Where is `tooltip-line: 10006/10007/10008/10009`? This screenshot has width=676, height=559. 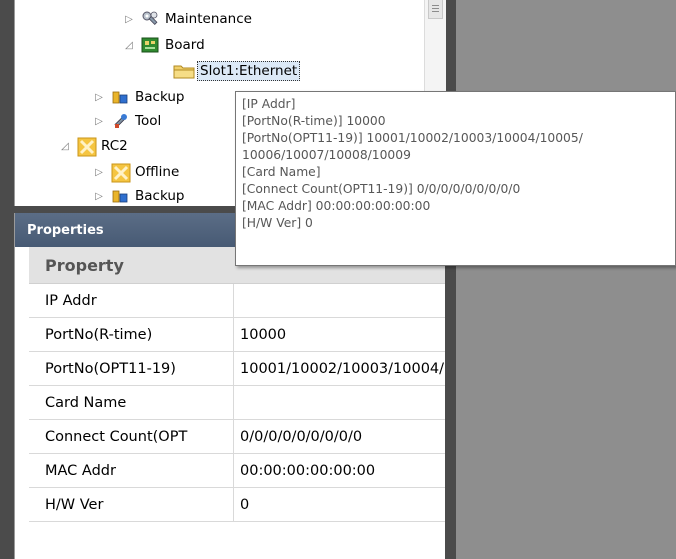
tooltip-line: 10006/10007/10008/10009 is located at coordinates (326, 155).